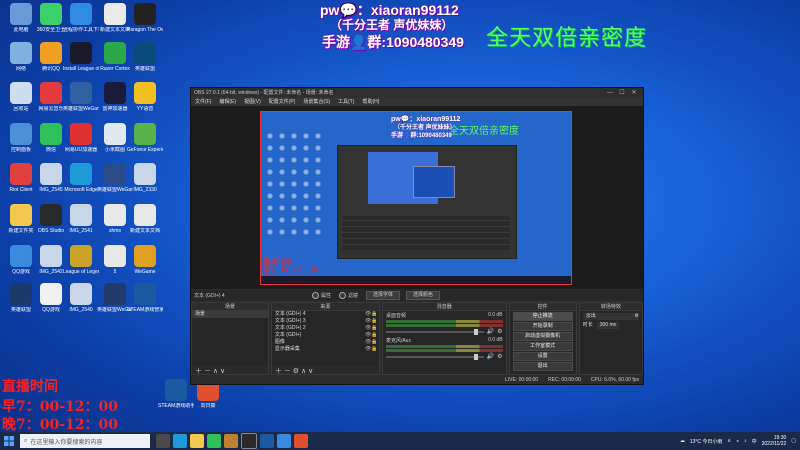 The width and height of the screenshot is (800, 450). What do you see at coordinates (542, 346) in the screenshot?
I see `control-button: 工作室模式` at bounding box center [542, 346].